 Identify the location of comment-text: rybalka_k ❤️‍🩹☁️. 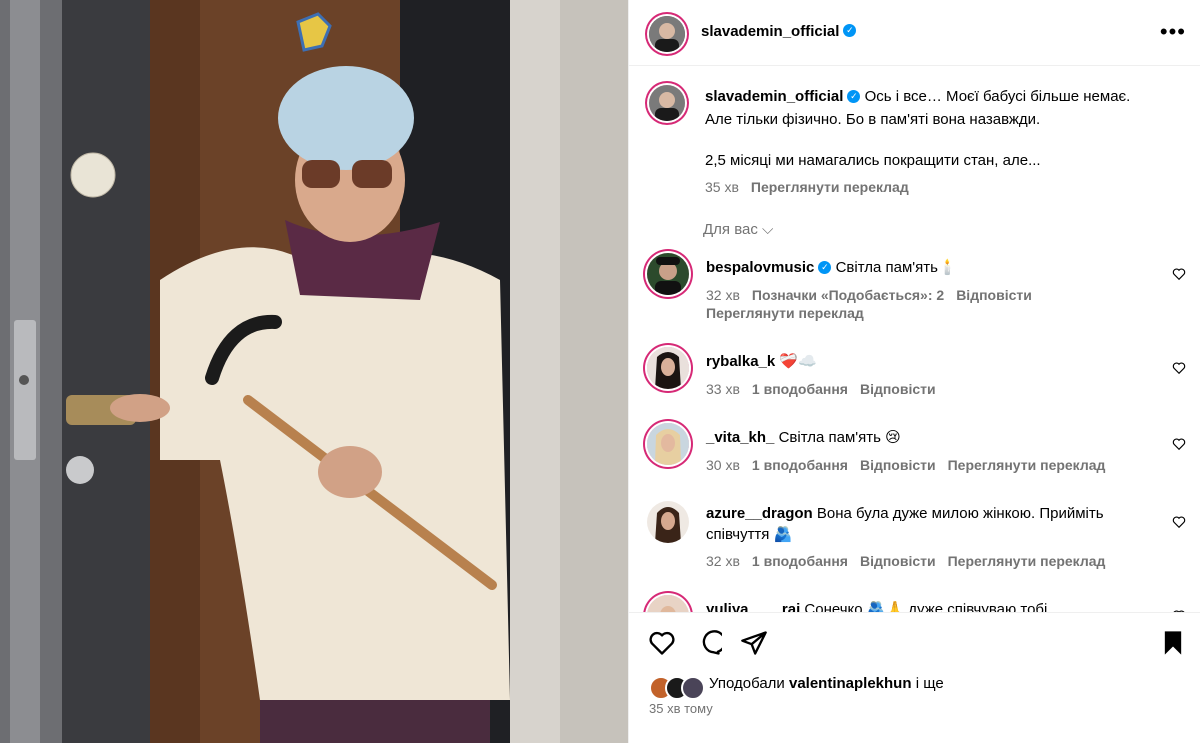
(926, 361).